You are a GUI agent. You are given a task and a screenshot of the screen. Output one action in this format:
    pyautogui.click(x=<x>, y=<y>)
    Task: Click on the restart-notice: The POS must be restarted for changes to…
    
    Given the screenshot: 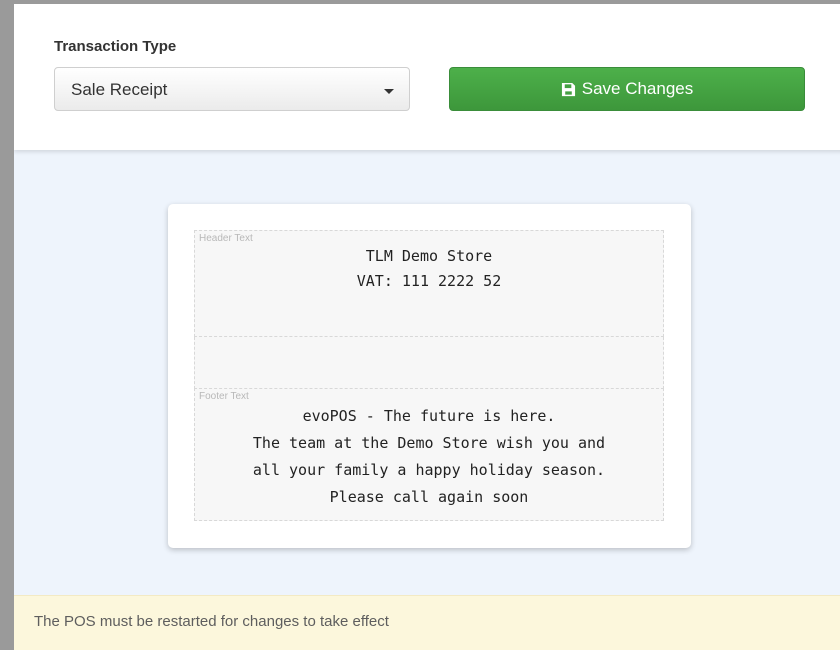 What is the action you would take?
    pyautogui.click(x=427, y=622)
    